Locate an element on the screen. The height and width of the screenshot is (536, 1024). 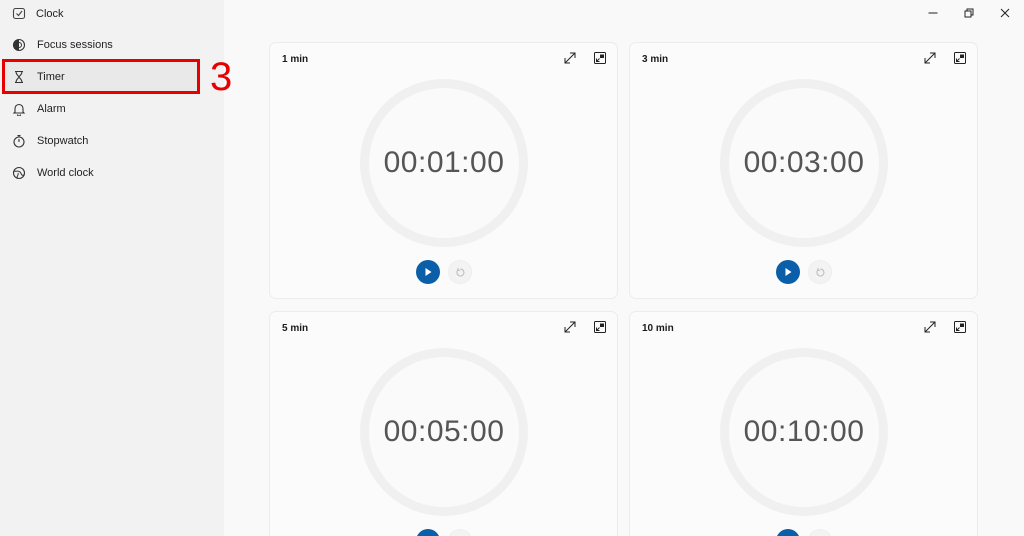
timer-progress-ring: 00:10:00 is located at coordinates (804, 432).